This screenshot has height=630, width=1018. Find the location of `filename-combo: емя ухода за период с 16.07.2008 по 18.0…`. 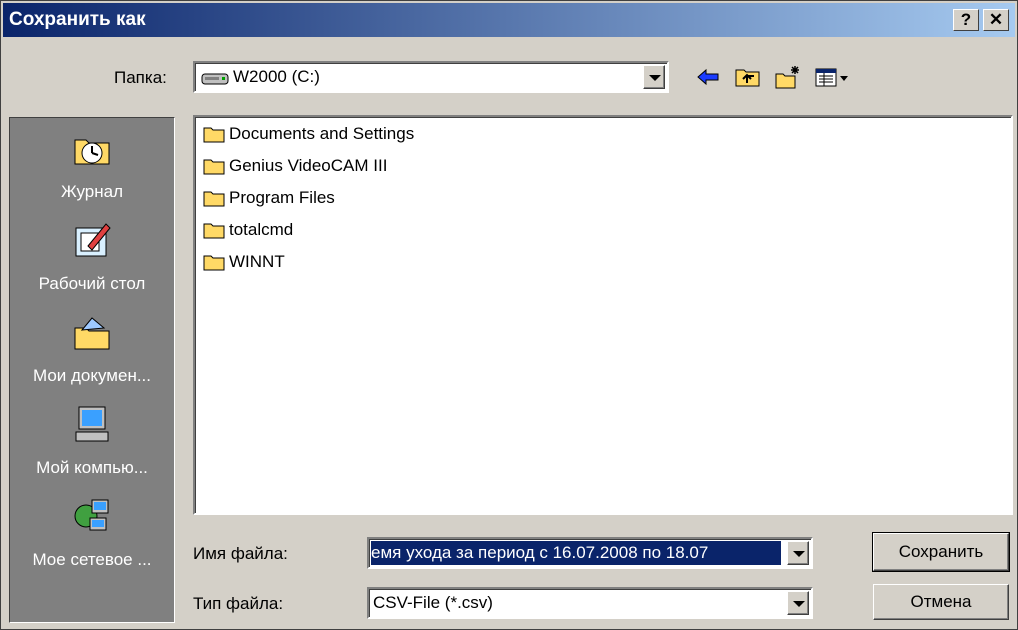

filename-combo: емя ухода за период с 16.07.2008 по 18.0… is located at coordinates (590, 553).